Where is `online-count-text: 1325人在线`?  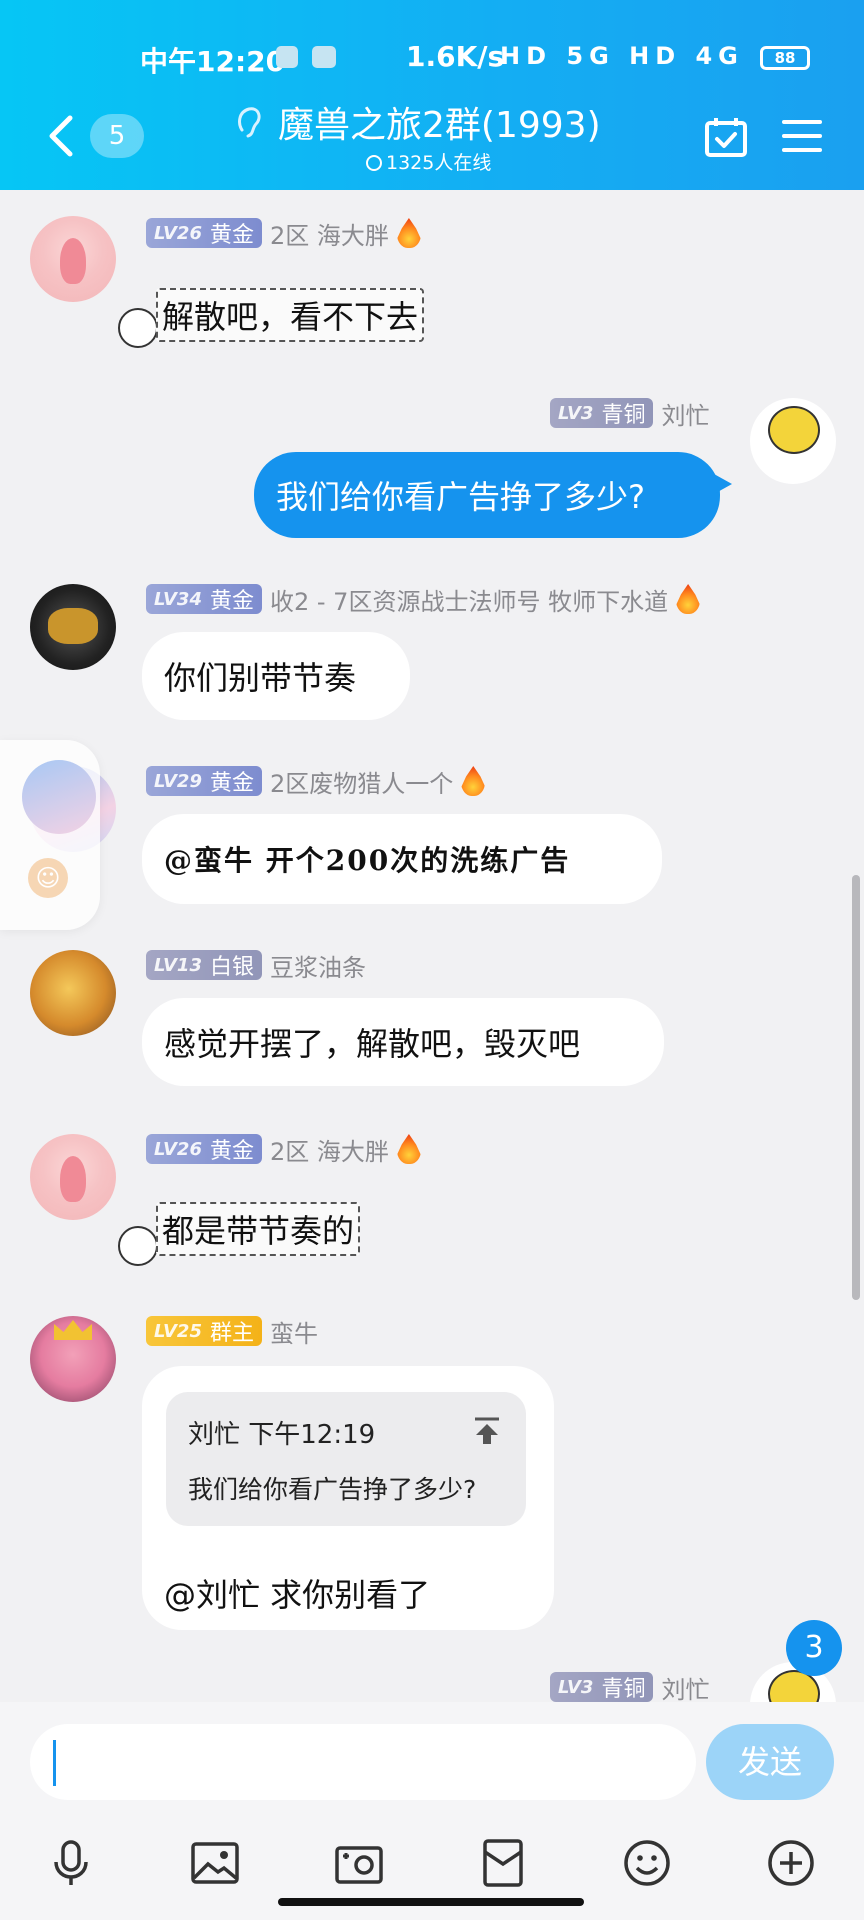 online-count-text: 1325人在线 is located at coordinates (439, 163).